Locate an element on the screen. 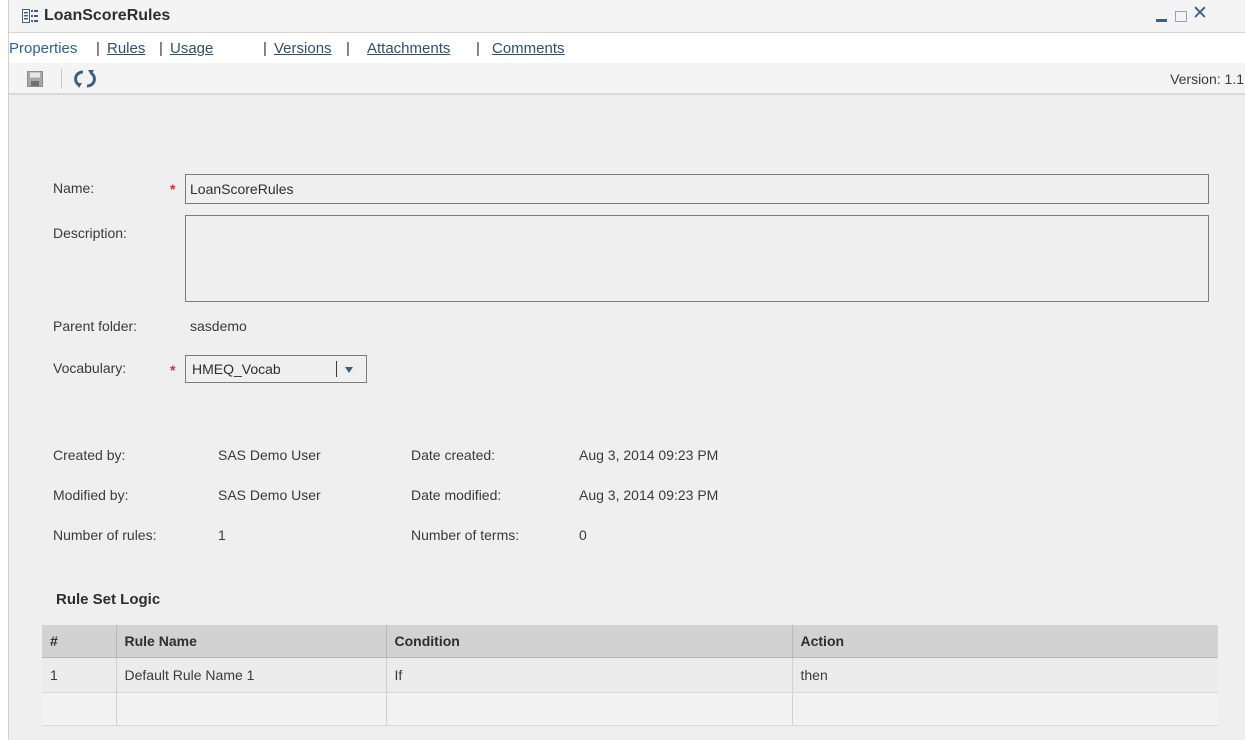 This screenshot has height=740, width=1245. rule-set-icon is located at coordinates (30, 16).